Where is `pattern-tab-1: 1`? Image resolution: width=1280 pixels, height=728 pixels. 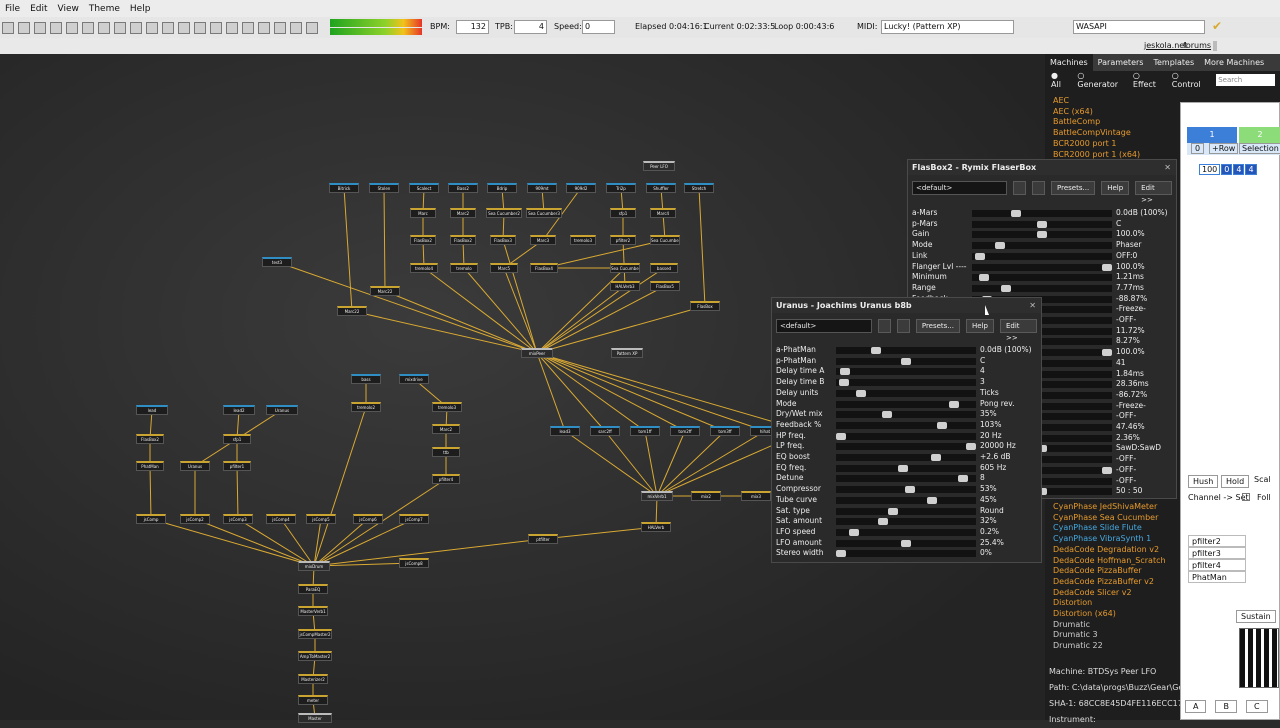
pattern-tab-1: 1 is located at coordinates (1212, 135).